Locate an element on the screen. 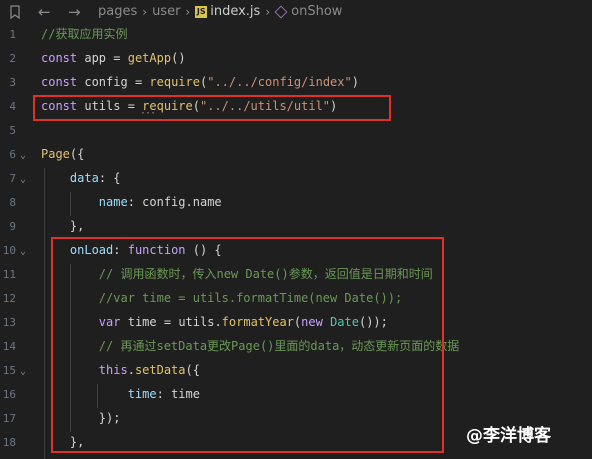  line-number: 1 is located at coordinates (12, 34).